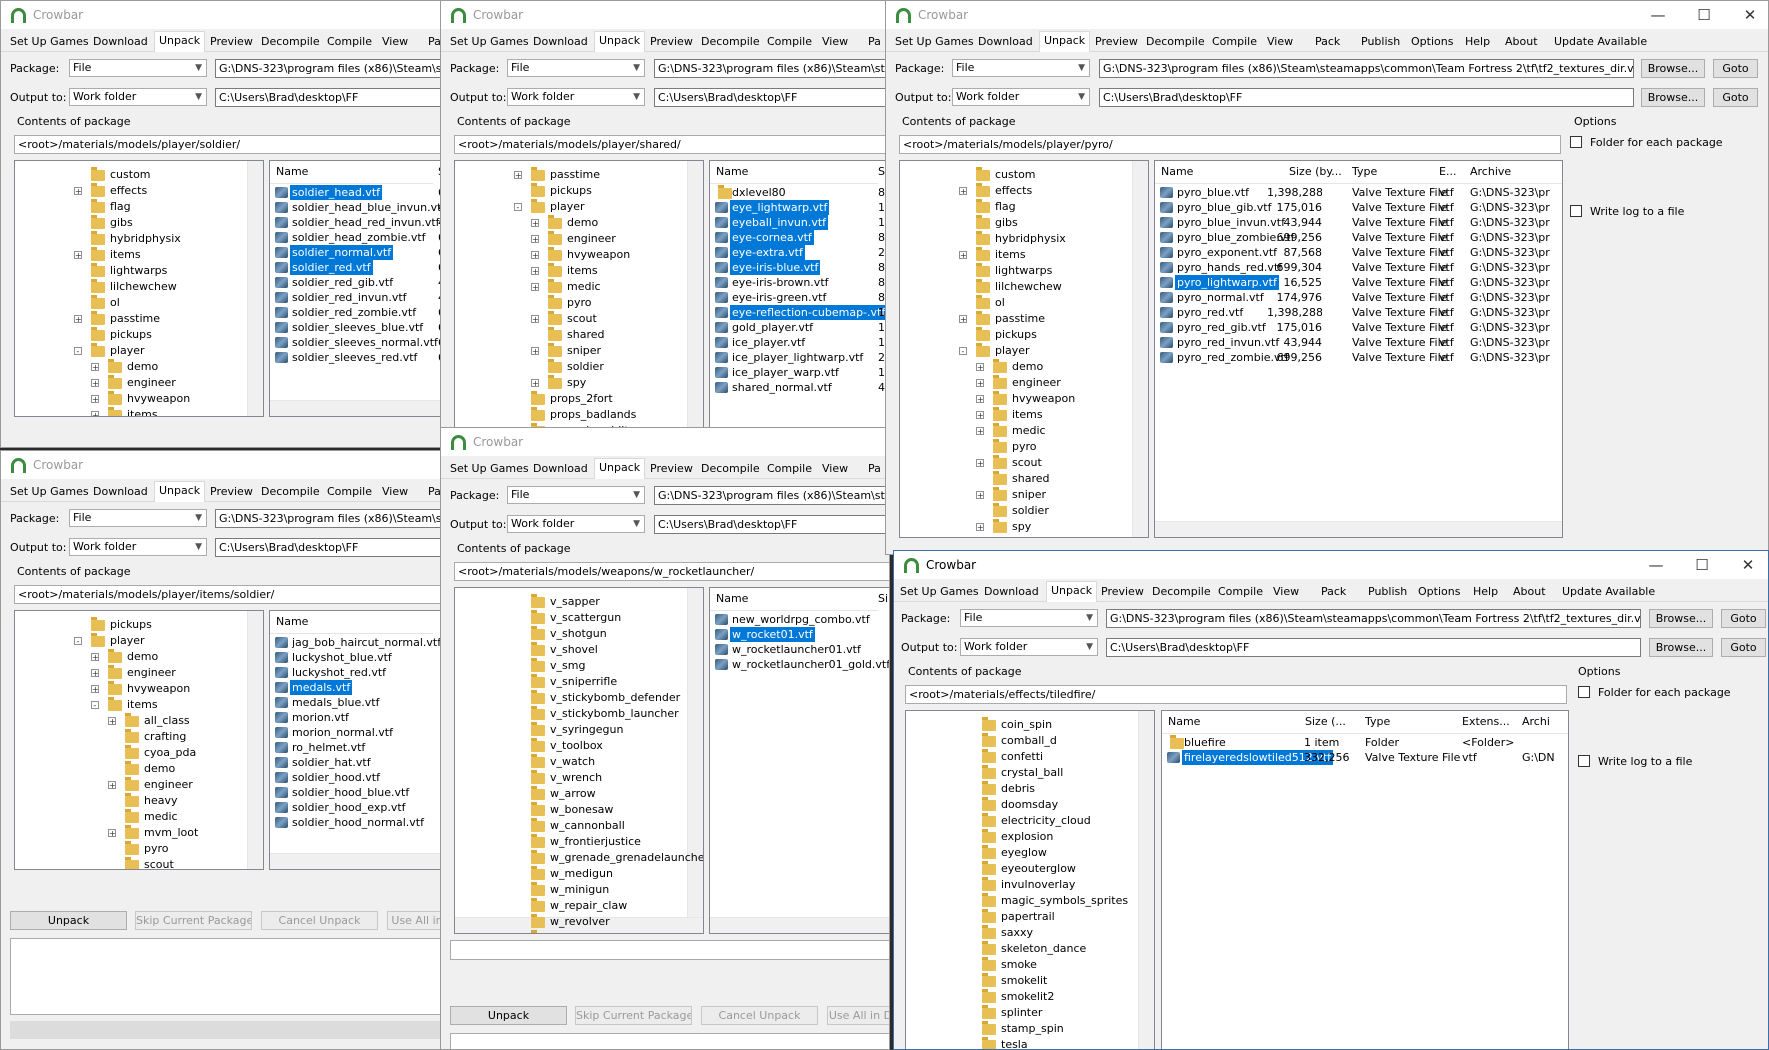 This screenshot has width=1769, height=1050. What do you see at coordinates (794, 649) in the screenshot?
I see `file-row: w_rocketlauncher01.vtf` at bounding box center [794, 649].